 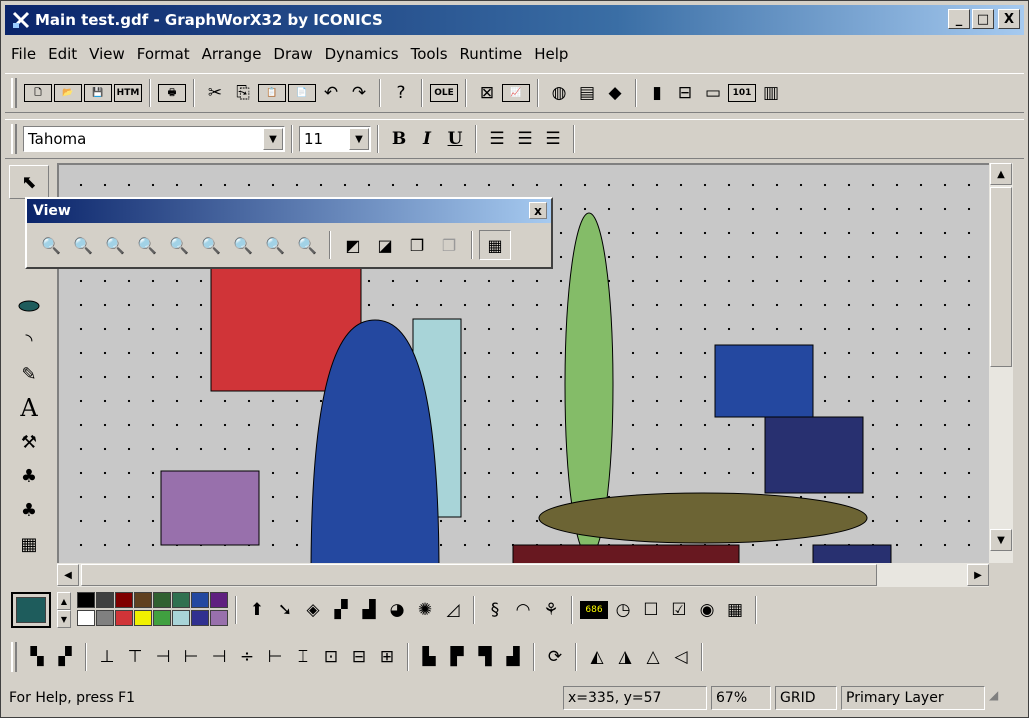 What do you see at coordinates (23, 55) in the screenshot?
I see `menu-file: File` at bounding box center [23, 55].